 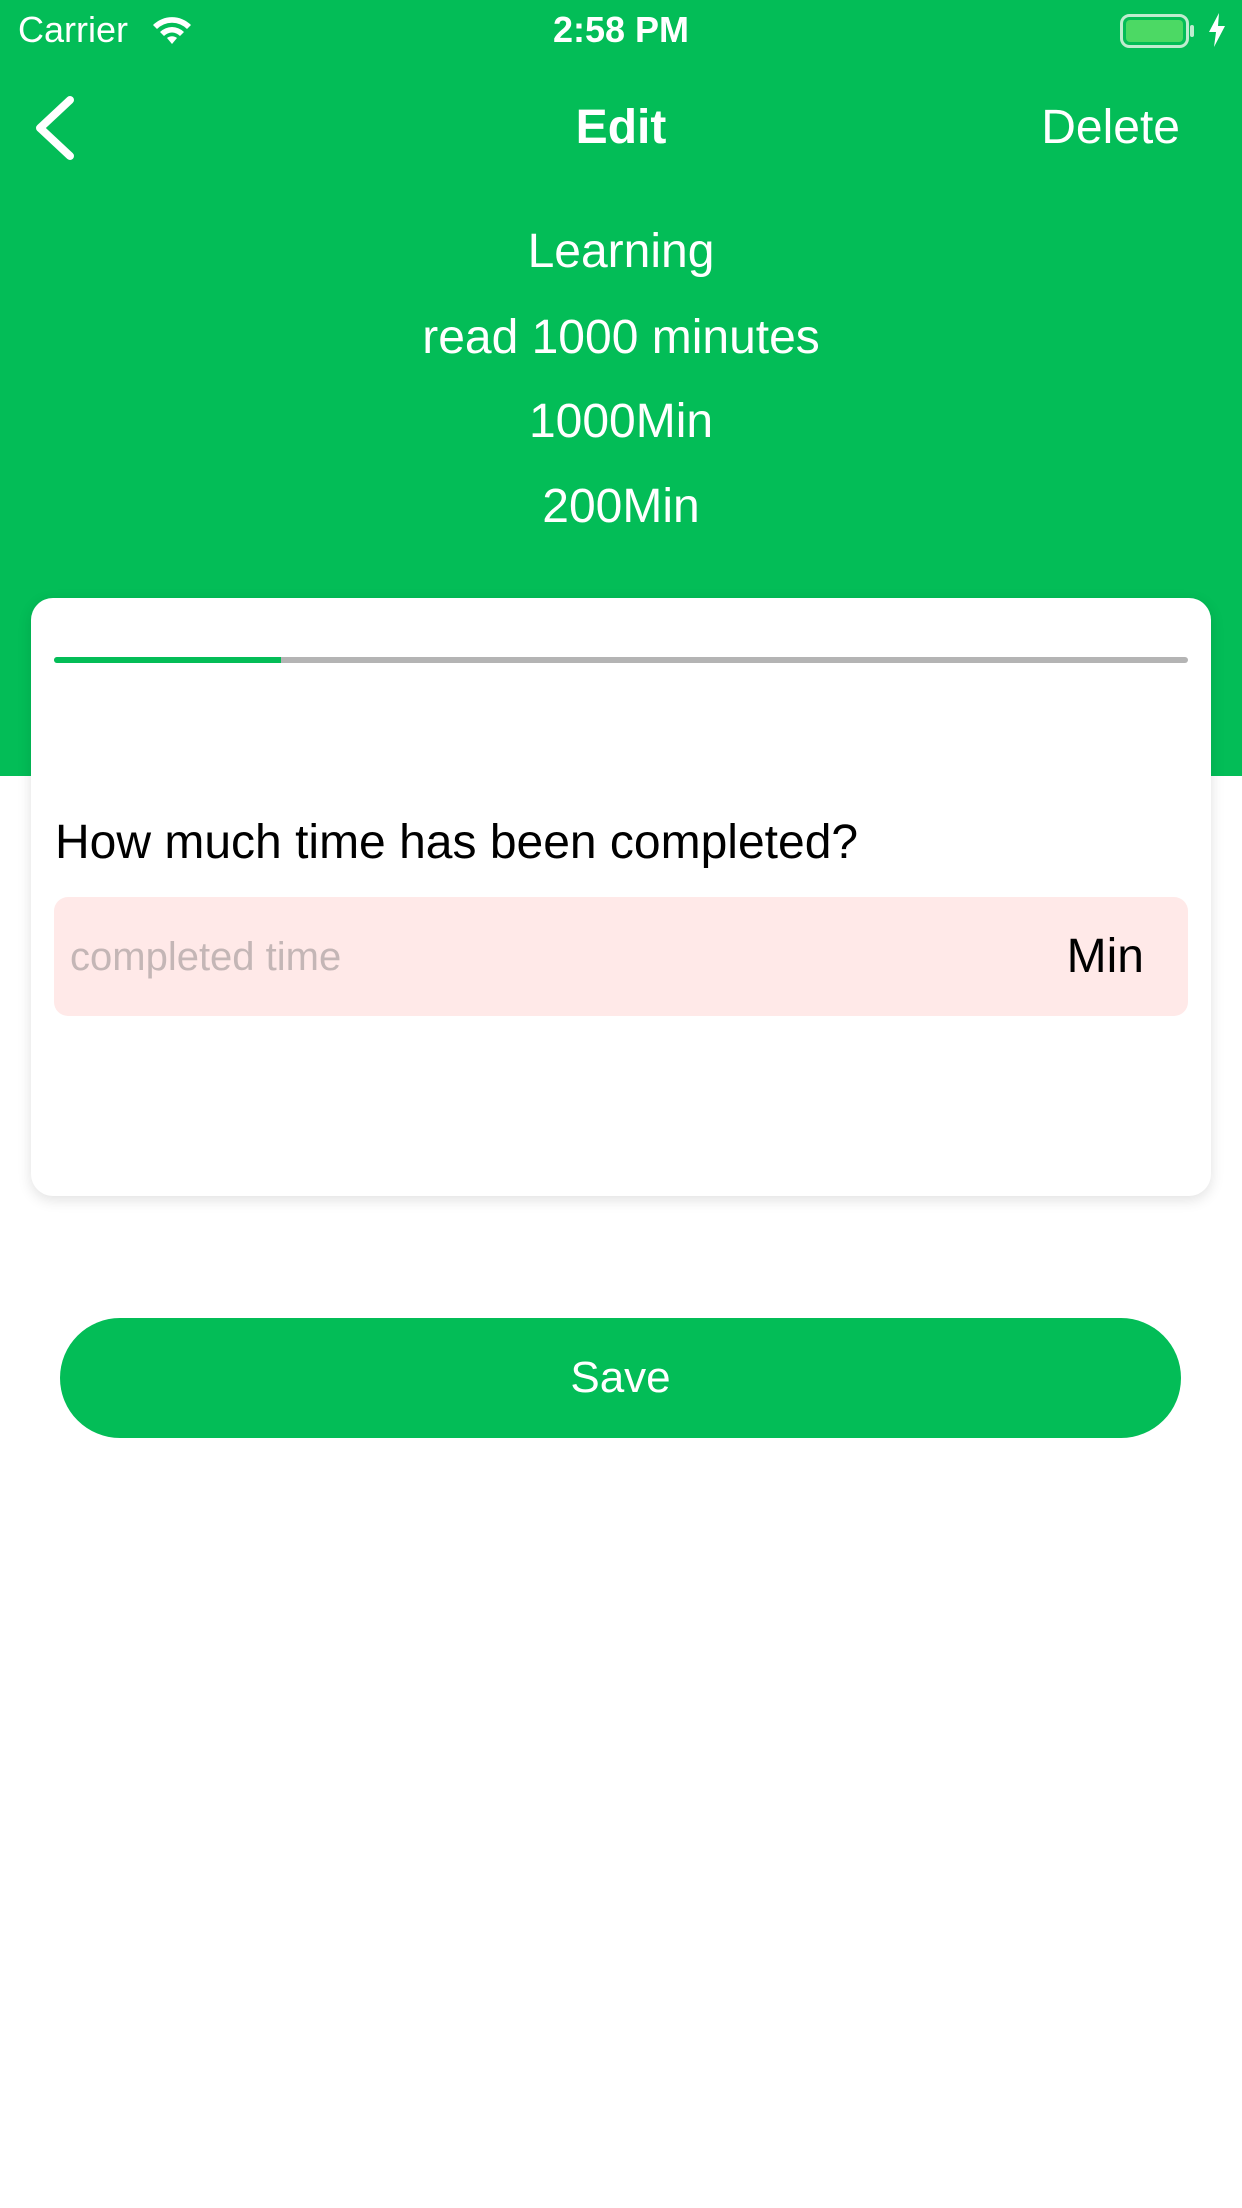 I want to click on goal-completed: 200Min, so click(x=621, y=506).